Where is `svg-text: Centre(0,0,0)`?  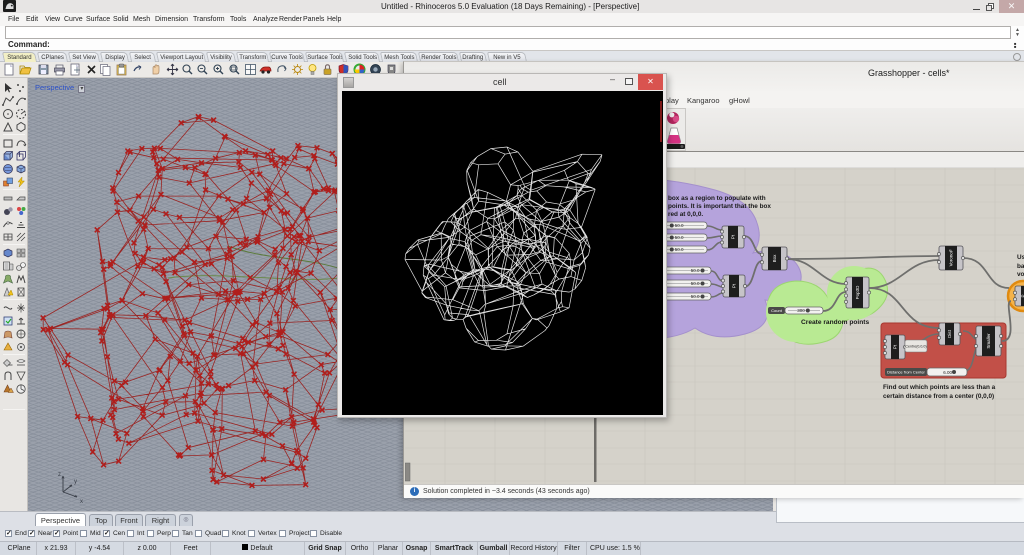
svg-text: Centre(0,0,0) is located at coordinates (915, 347).